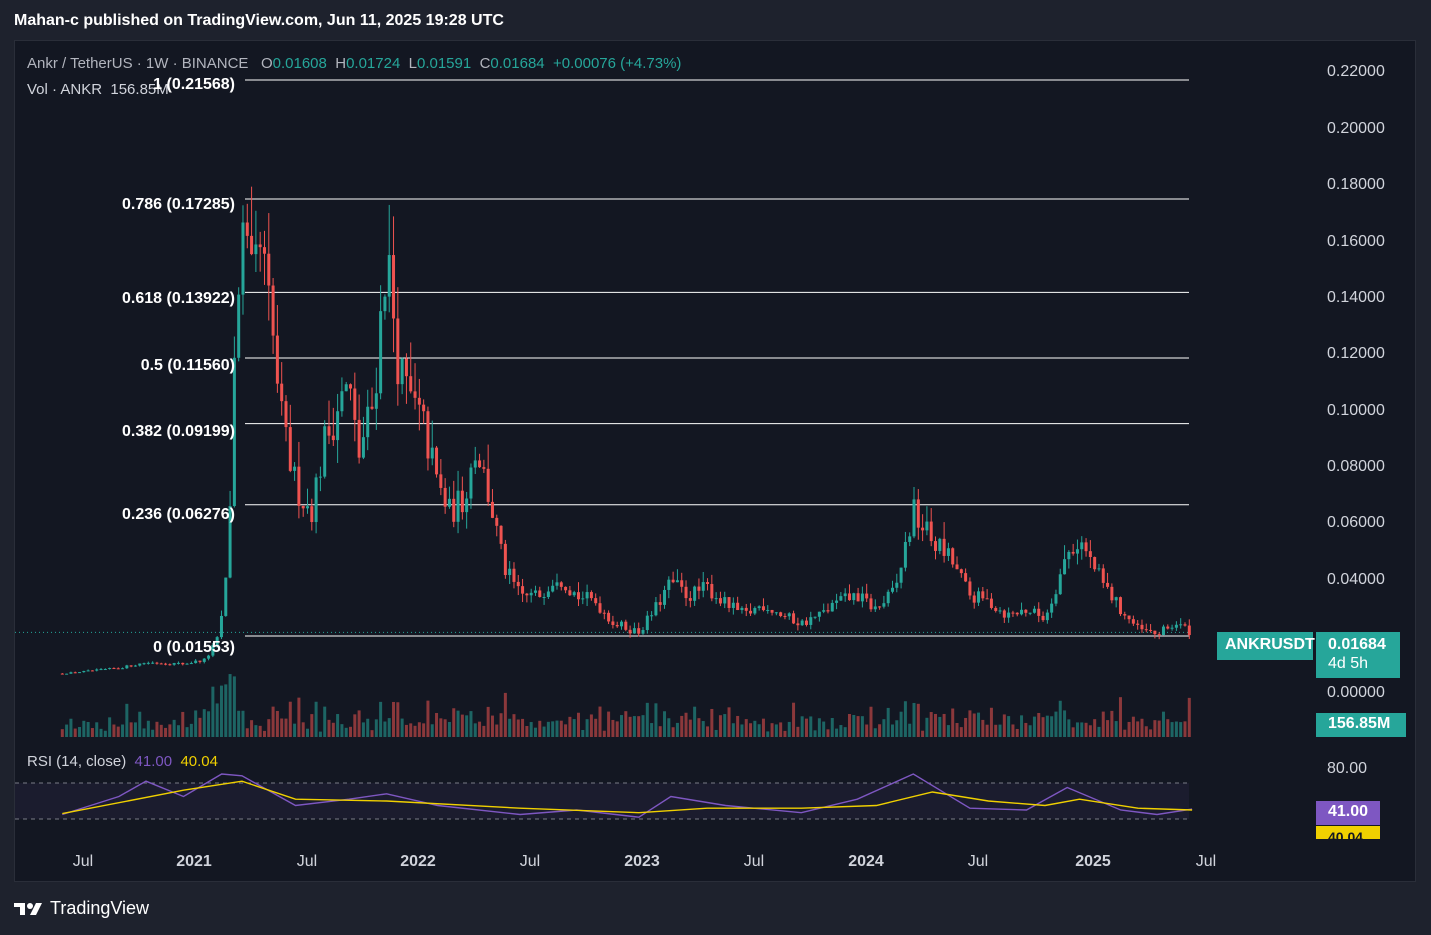 This screenshot has height=935, width=1431. I want to click on symbol-name: Ankr / TetherUS · 1W · BINANCE, so click(137, 63).